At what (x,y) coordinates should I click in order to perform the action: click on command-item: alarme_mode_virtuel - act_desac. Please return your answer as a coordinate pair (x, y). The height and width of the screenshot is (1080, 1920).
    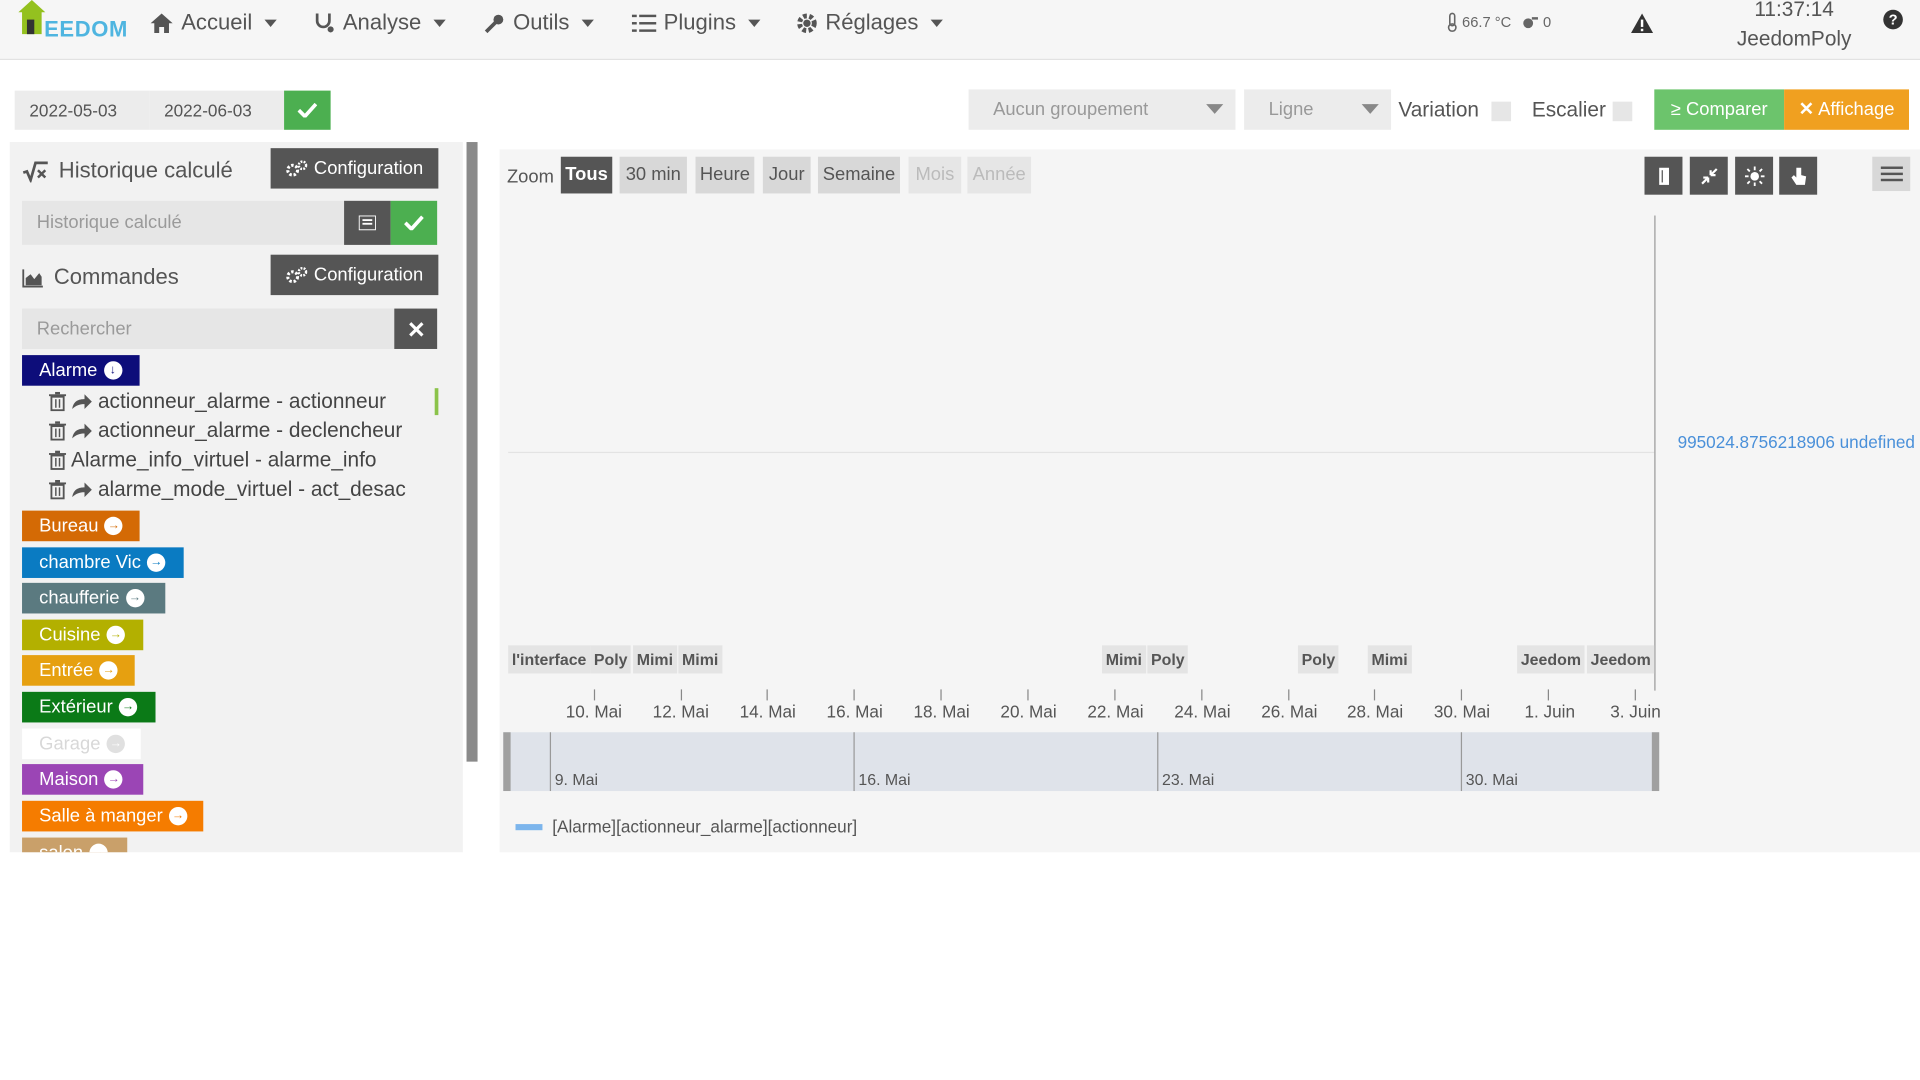
    Looking at the image, I should click on (227, 489).